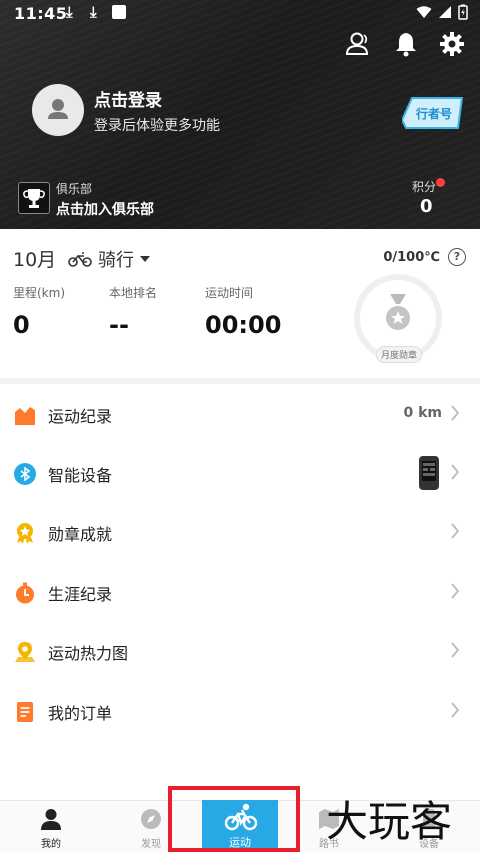 The image size is (480, 852). I want to click on monthly-medal: 月度勋章, so click(398, 318).